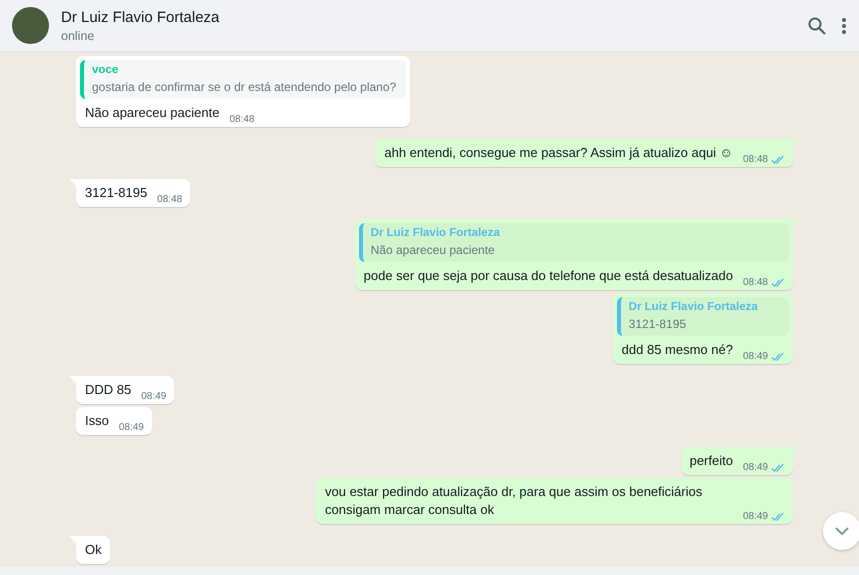 This screenshot has height=575, width=859. I want to click on chevron-down-icon, so click(842, 531).